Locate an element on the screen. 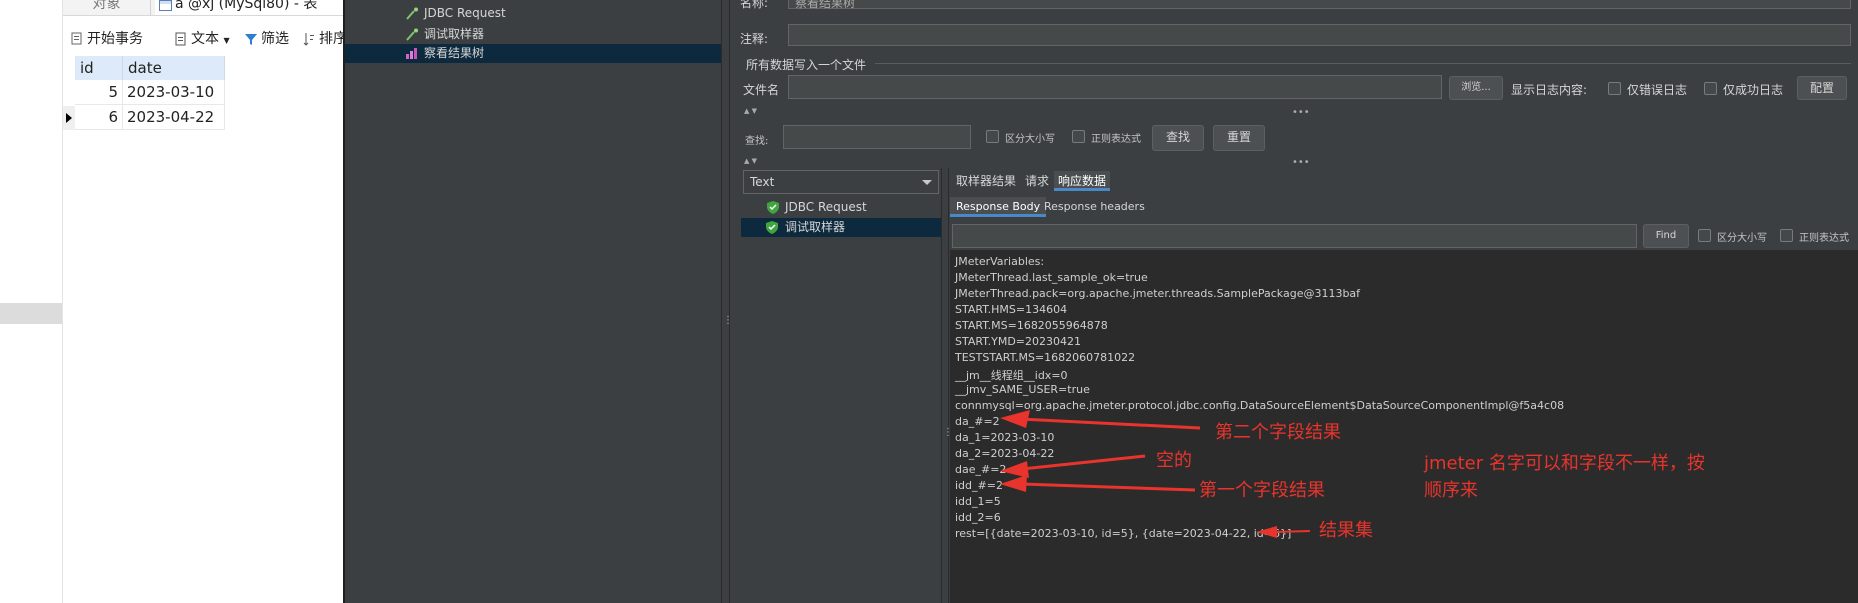 Image resolution: width=1858 pixels, height=603 pixels. annotation-arrows is located at coordinates (1155, 474).